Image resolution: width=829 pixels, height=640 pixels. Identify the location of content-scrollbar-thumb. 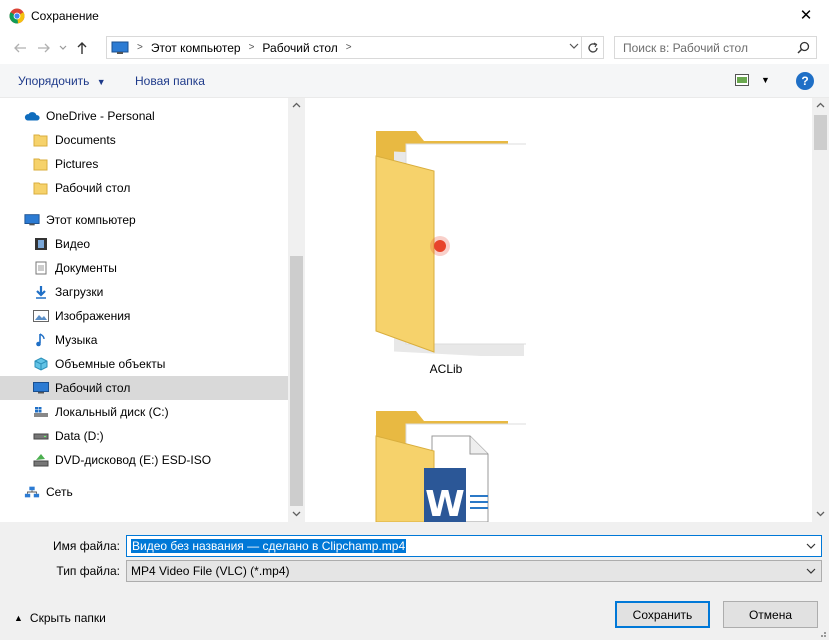
(820, 132).